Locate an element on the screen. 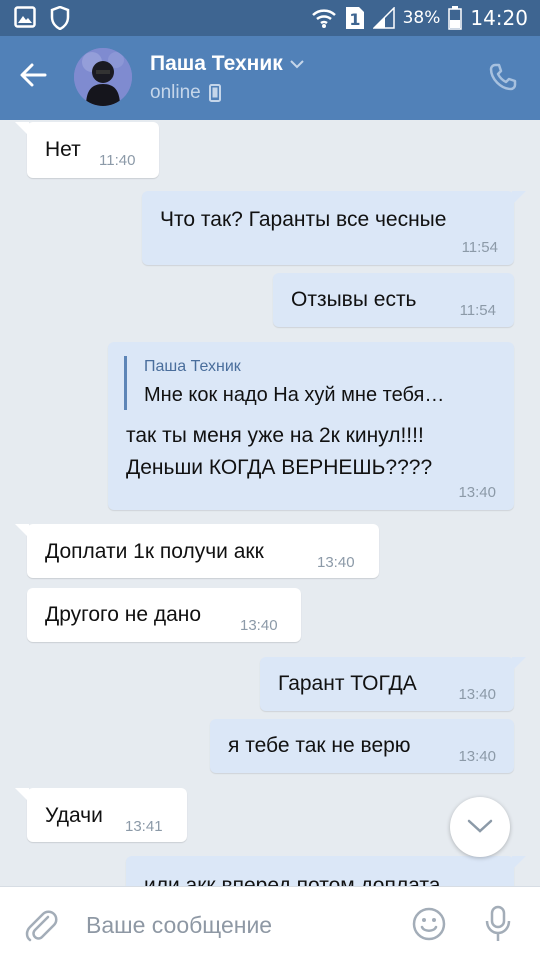  online-status-text: online is located at coordinates (175, 92).